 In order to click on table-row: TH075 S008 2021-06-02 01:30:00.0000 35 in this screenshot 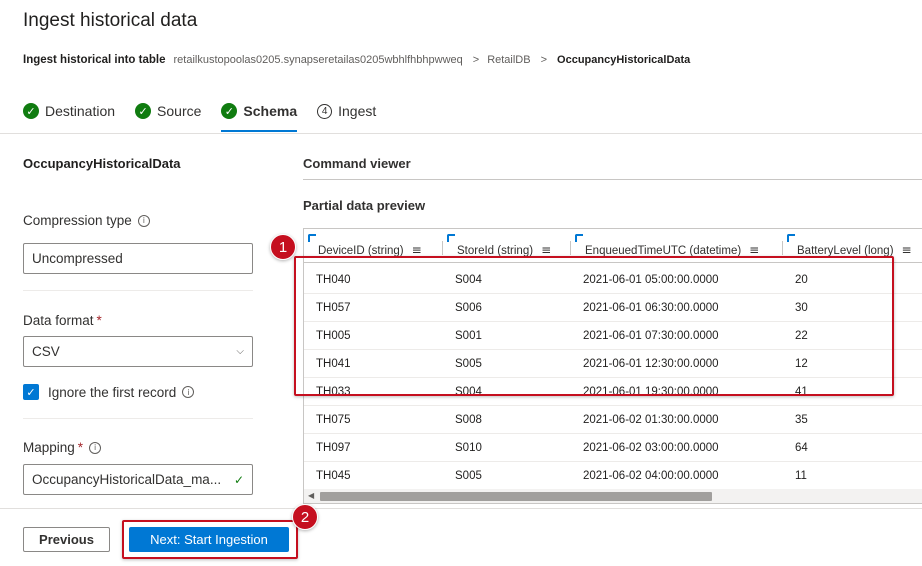, I will do `click(613, 420)`.